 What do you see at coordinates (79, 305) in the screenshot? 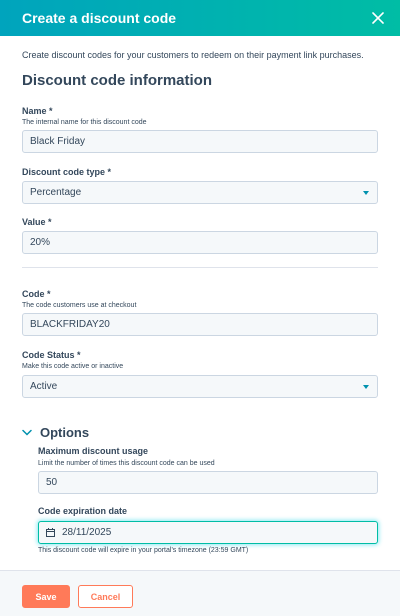
I see `code-help: The code customers use at checkout` at bounding box center [79, 305].